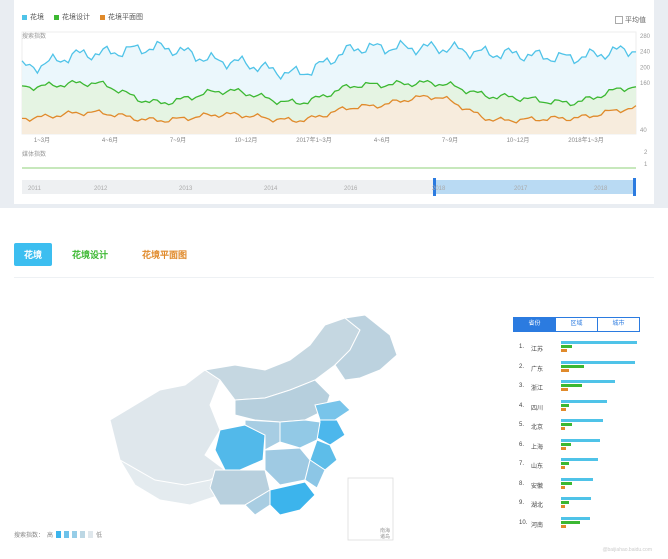 Image resolution: width=668 pixels, height=559 pixels. What do you see at coordinates (645, 37) in the screenshot?
I see `y-tick-label: 280` at bounding box center [645, 37].